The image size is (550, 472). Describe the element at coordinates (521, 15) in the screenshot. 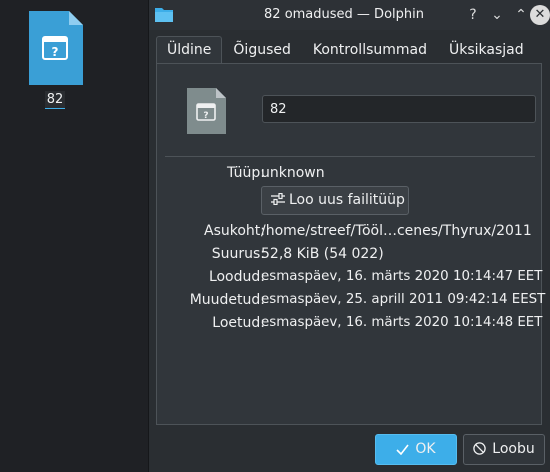

I see `maximize-button: ⌃` at that location.